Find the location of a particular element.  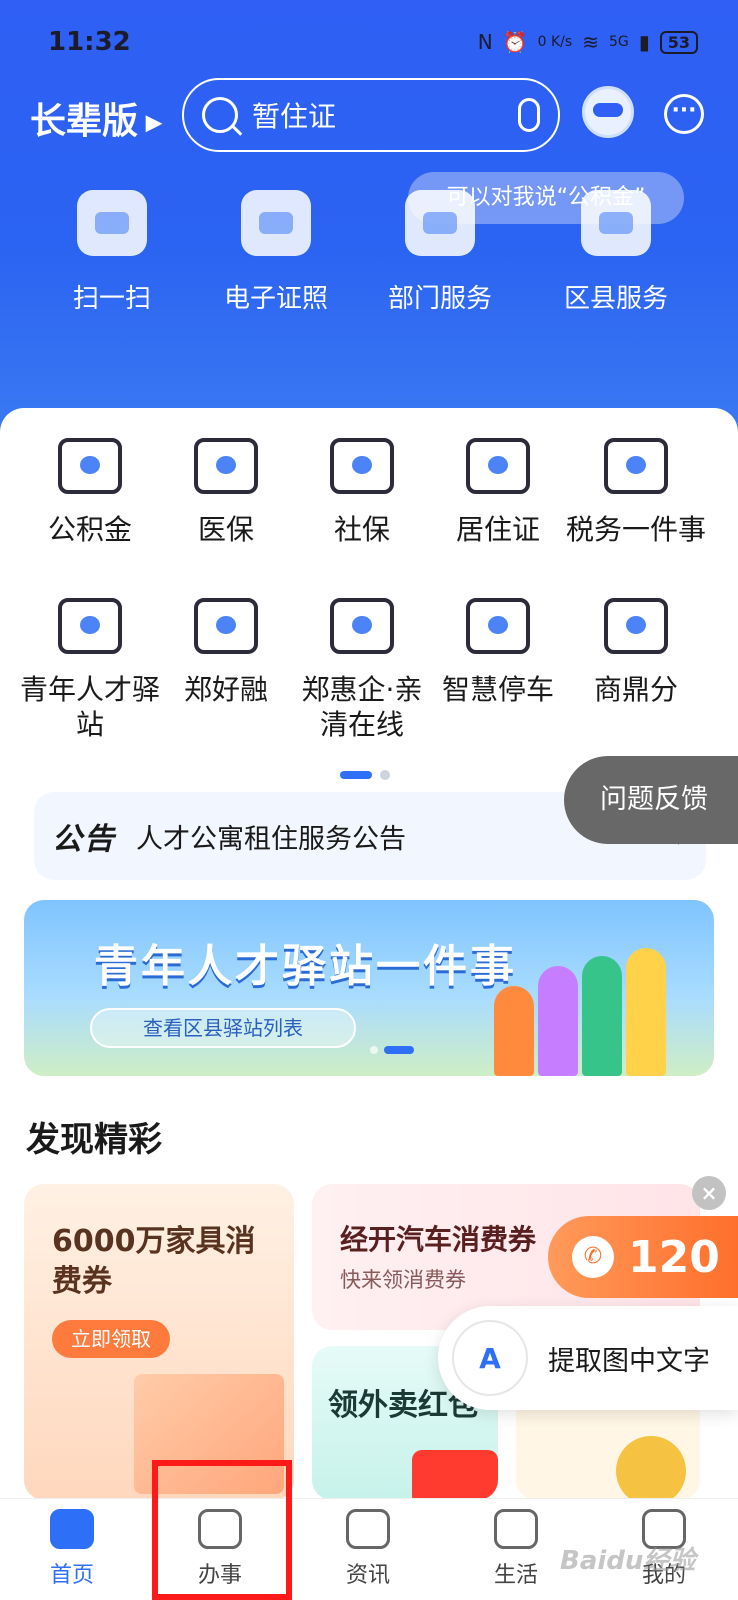

youth-talent-icon is located at coordinates (90, 626).